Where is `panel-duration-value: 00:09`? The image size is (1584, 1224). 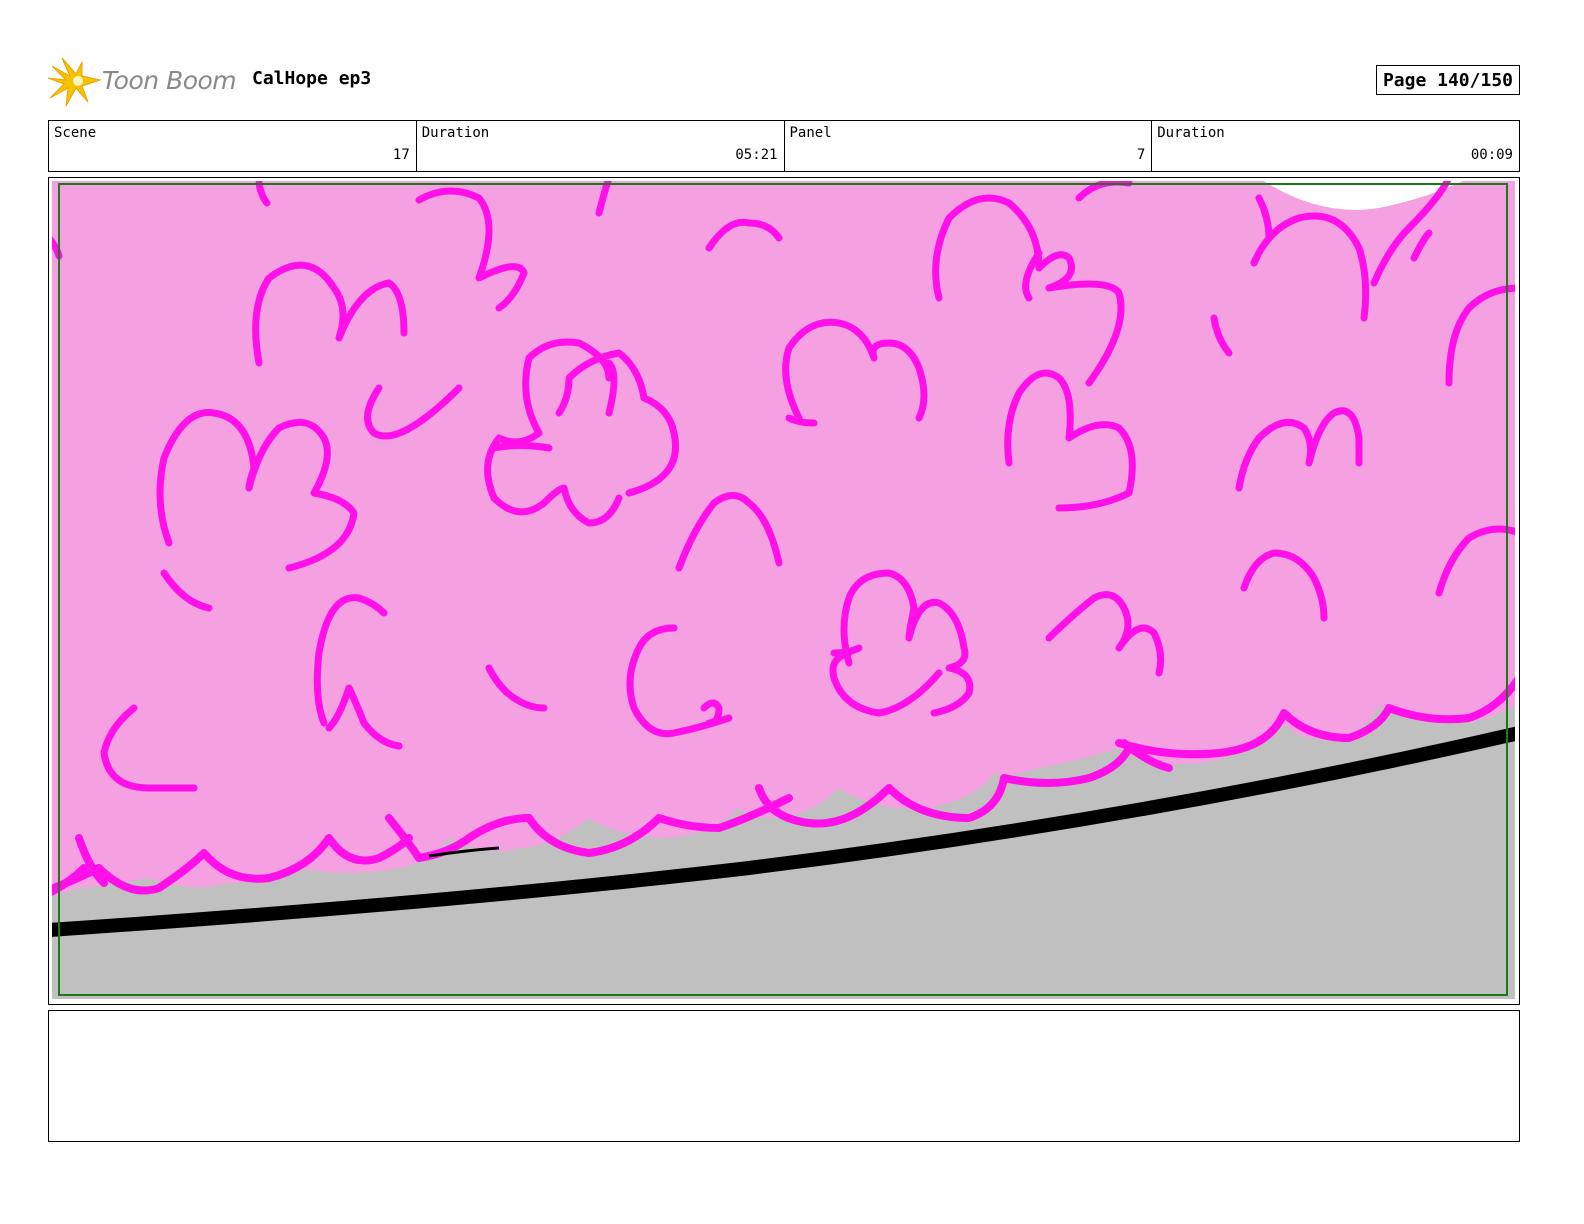 panel-duration-value: 00:09 is located at coordinates (1491, 155).